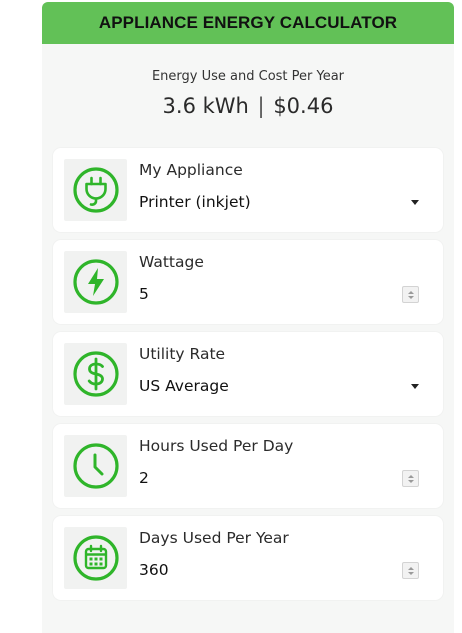 The width and height of the screenshot is (462, 633). Describe the element at coordinates (144, 294) in the screenshot. I see `wattage-input: 5` at that location.